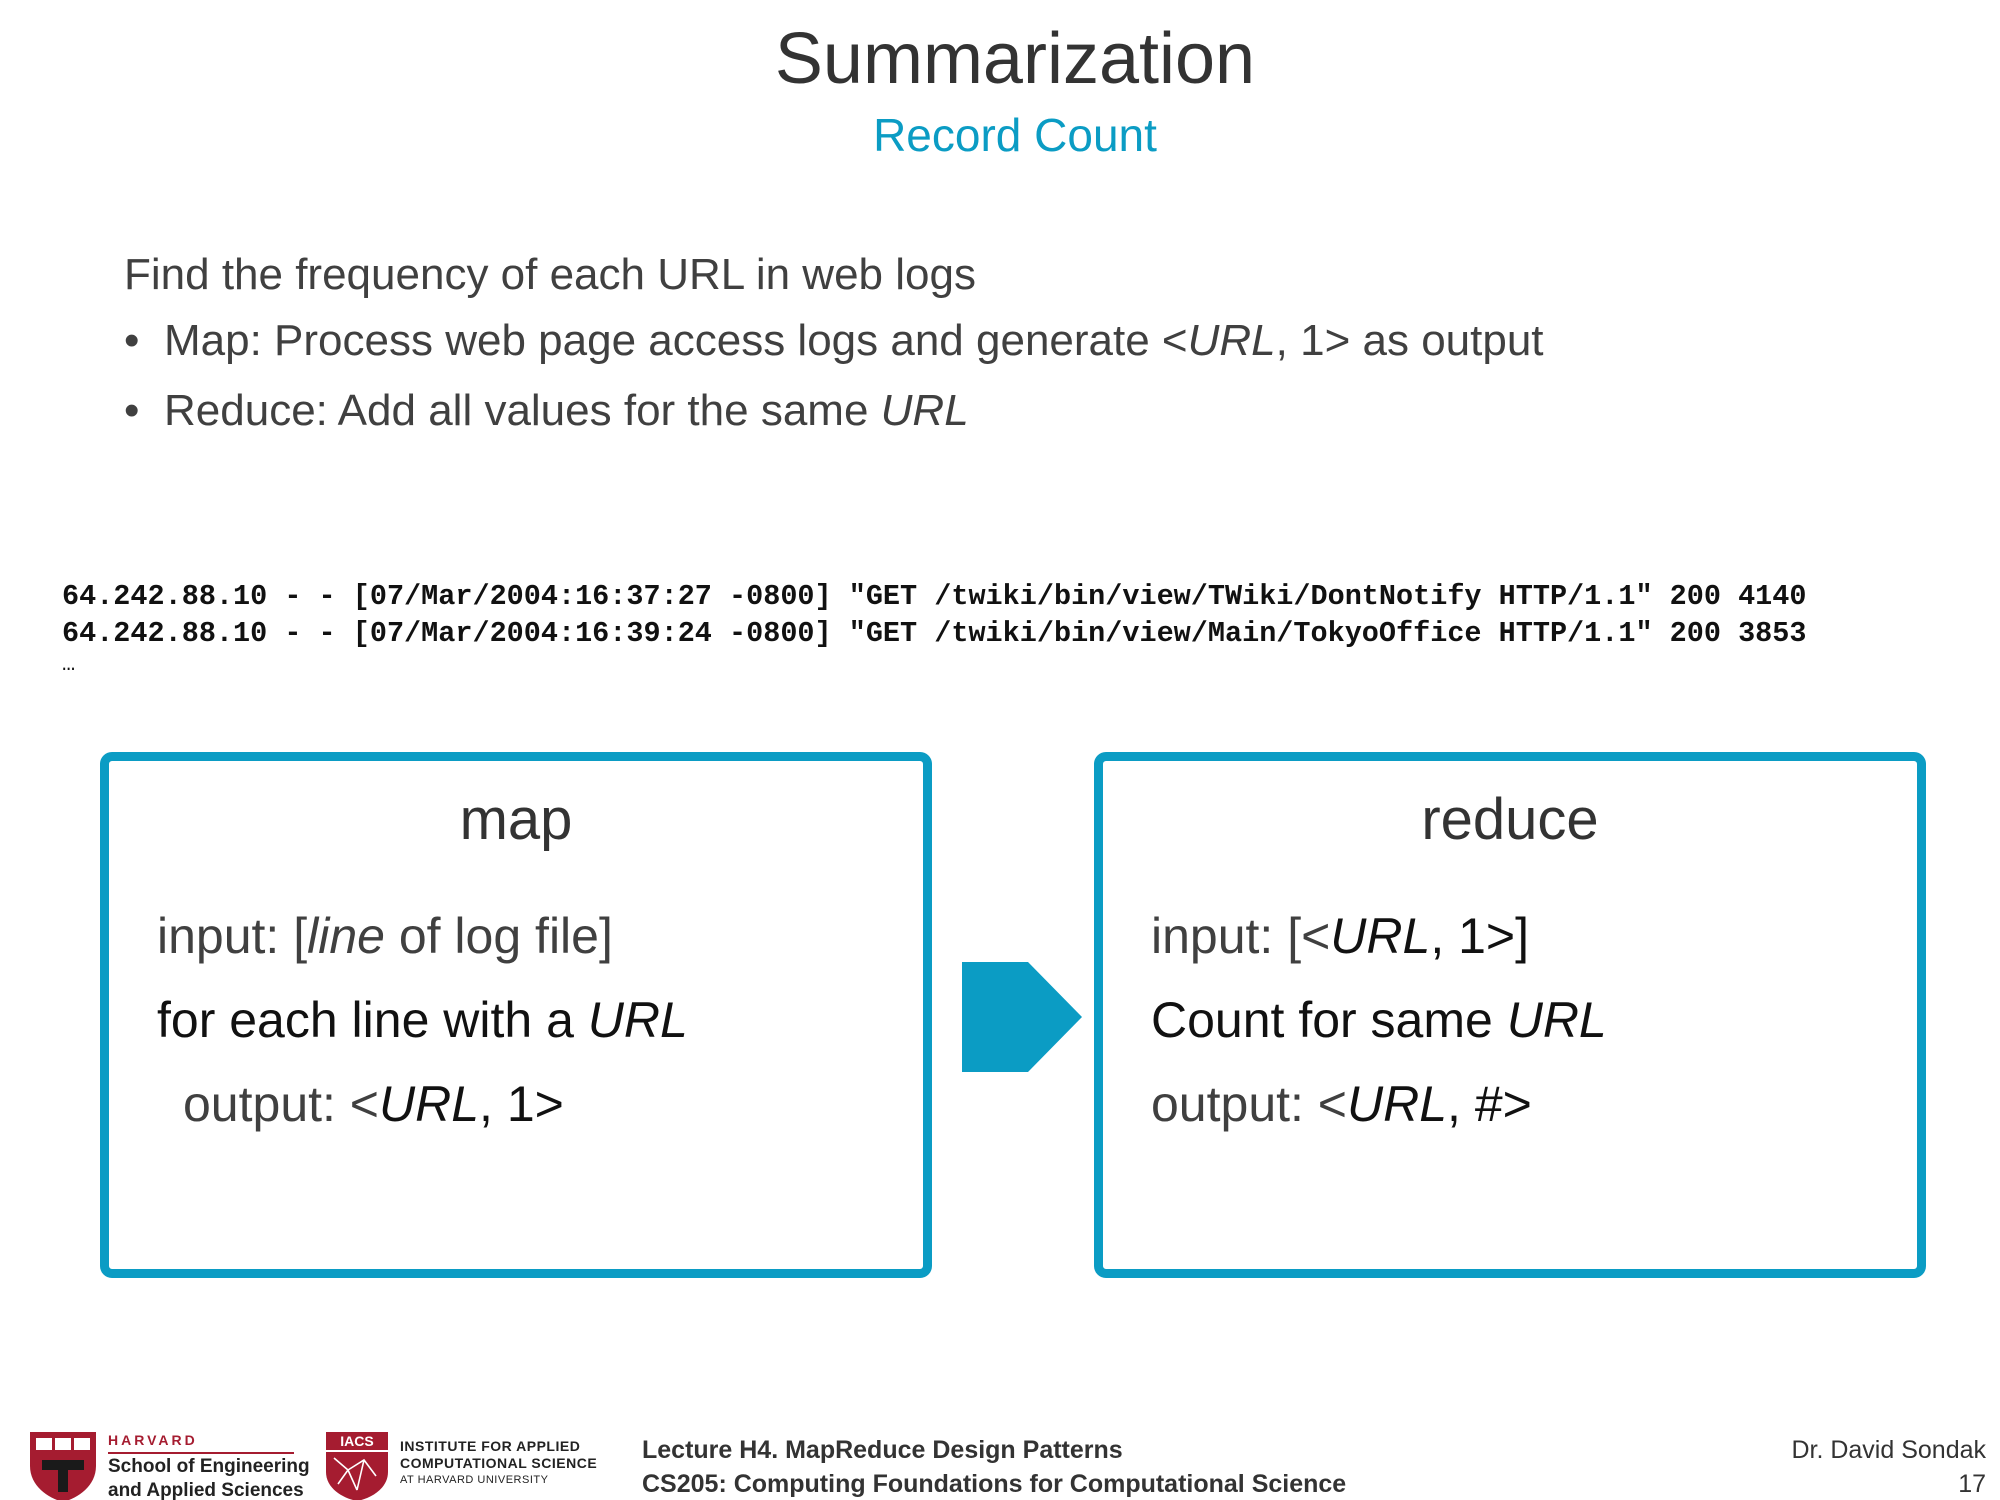  Describe the element at coordinates (63, 1466) in the screenshot. I see `harvard-shield-icon` at that location.